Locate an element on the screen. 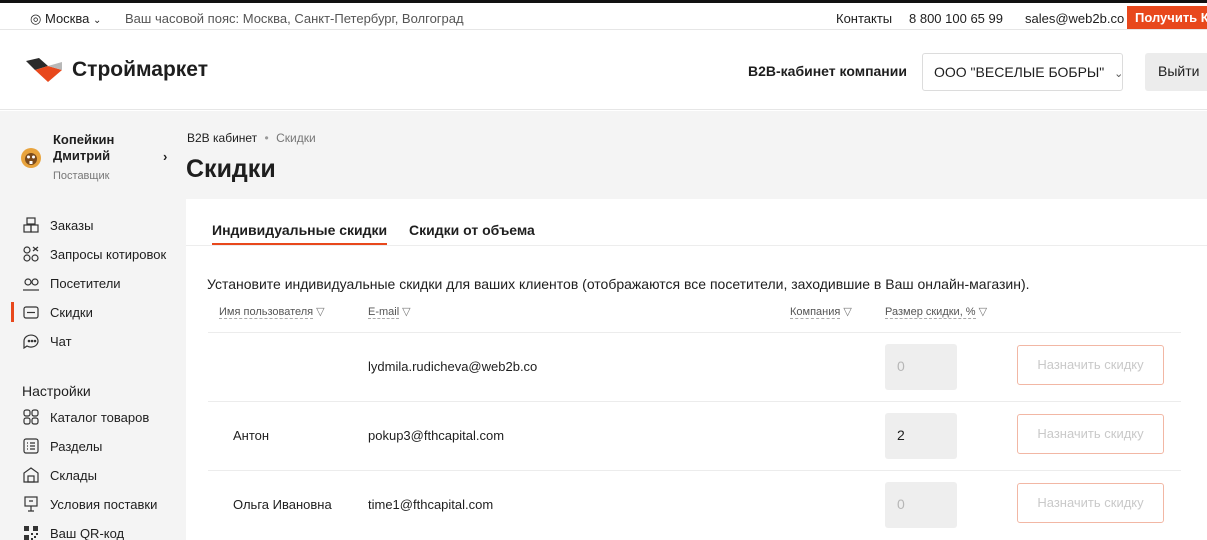 The image size is (1207, 540). tabs-divider is located at coordinates (696, 245).